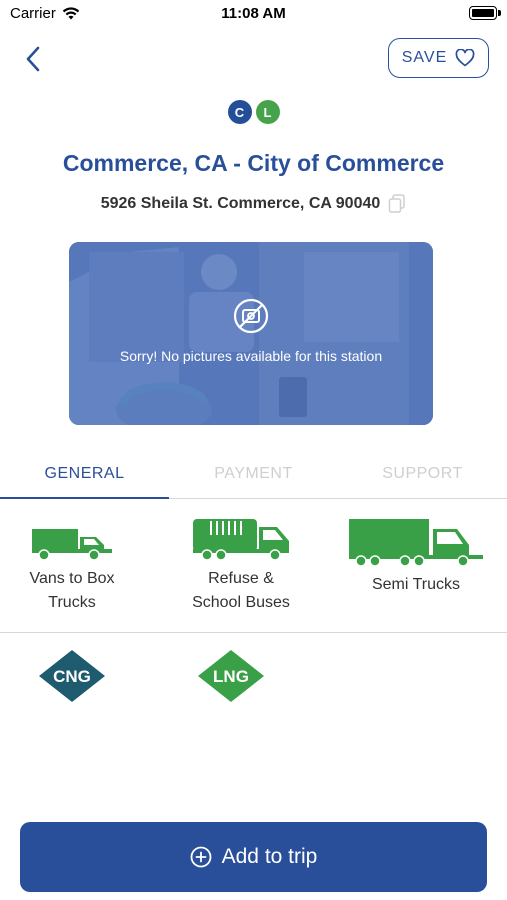 This screenshot has width=507, height=900. Describe the element at coordinates (485, 13) in the screenshot. I see `battery-icon` at that location.